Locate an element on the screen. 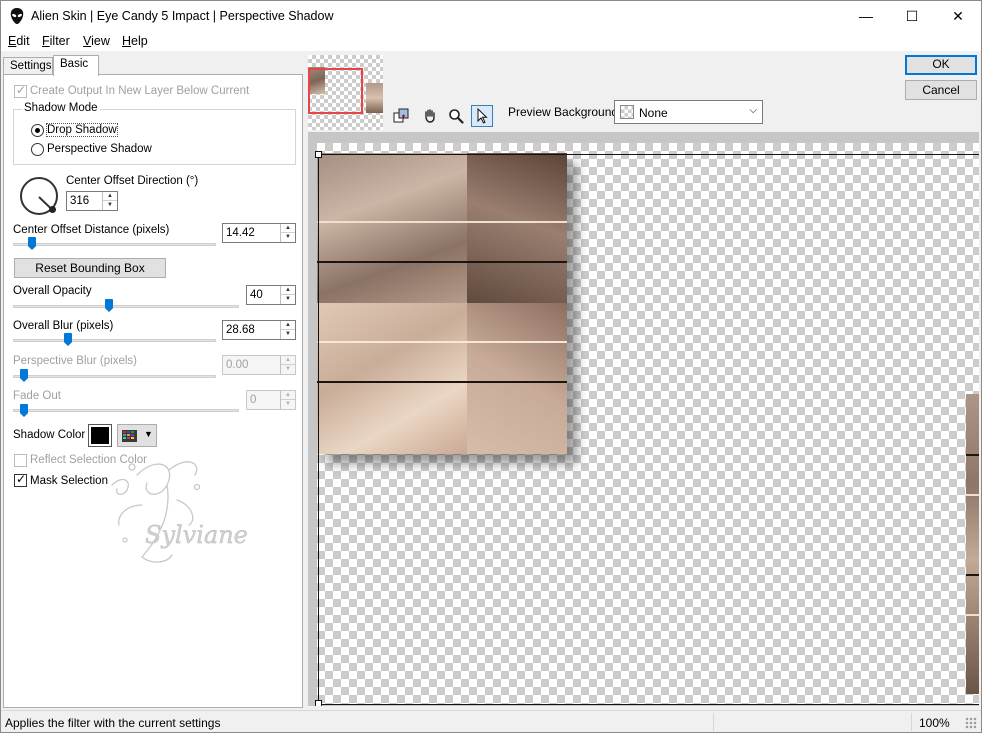  color-palette-button: ▼ is located at coordinates (137, 435).